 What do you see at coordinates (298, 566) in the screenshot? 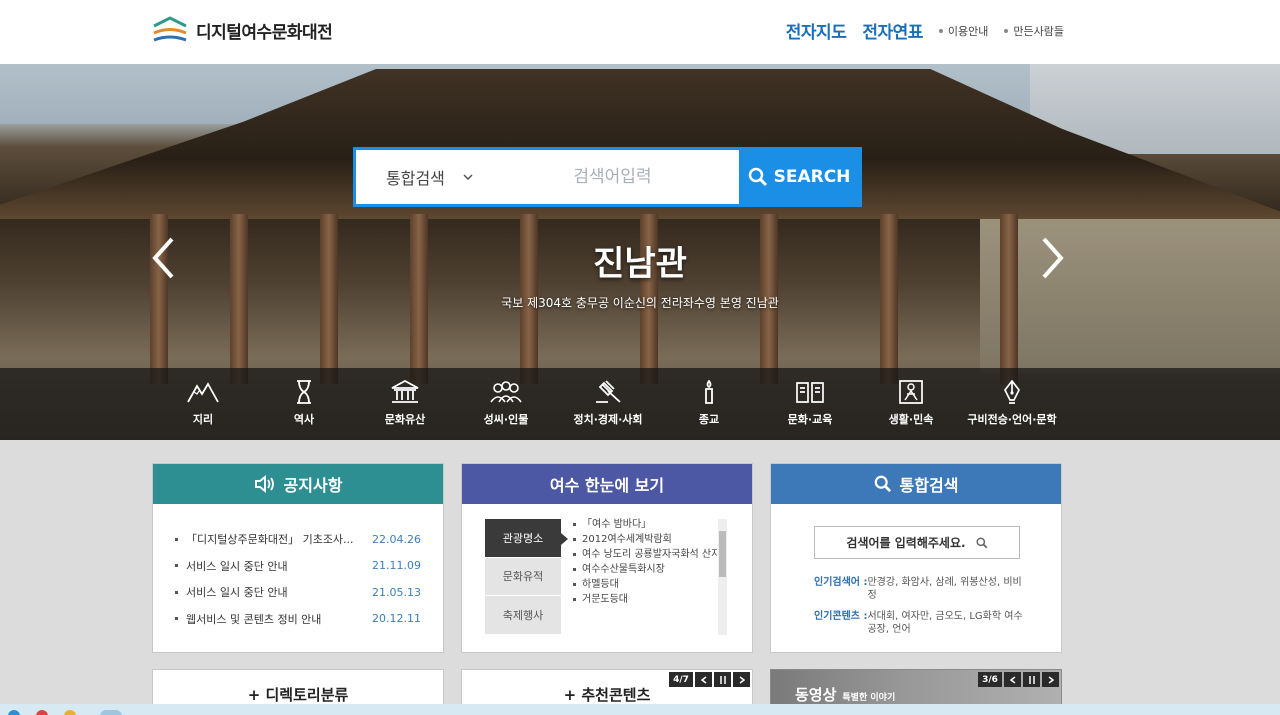
I see `list-item: 서비스 일시 중단 안내 21.11.09` at bounding box center [298, 566].